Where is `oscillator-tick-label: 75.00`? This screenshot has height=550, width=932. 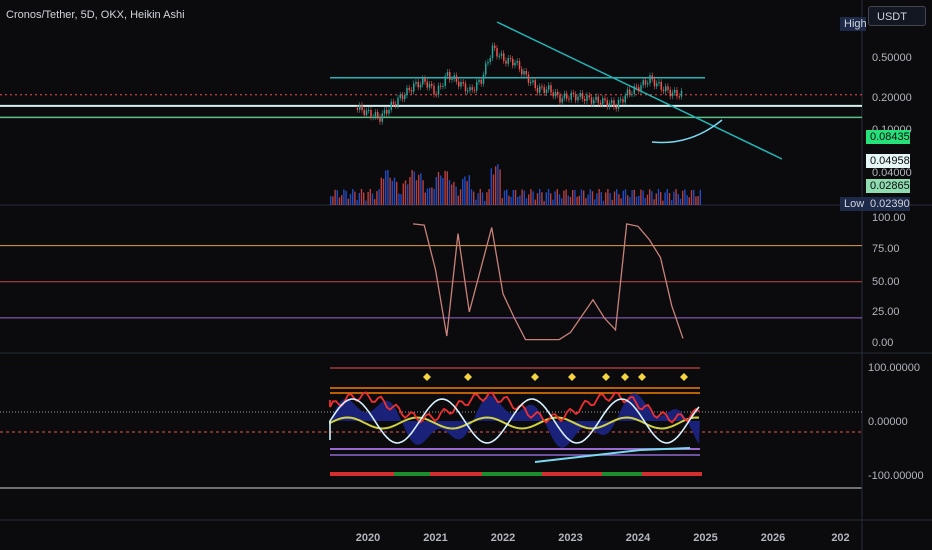
oscillator-tick-label: 75.00 is located at coordinates (886, 249).